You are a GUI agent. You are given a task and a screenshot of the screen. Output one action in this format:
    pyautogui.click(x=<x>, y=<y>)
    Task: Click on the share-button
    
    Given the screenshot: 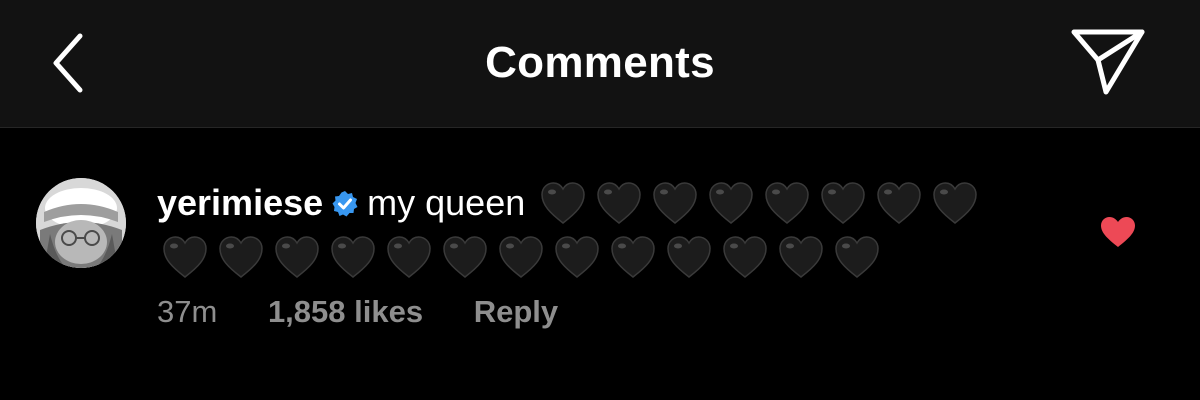 What is the action you would take?
    pyautogui.click(x=1108, y=62)
    